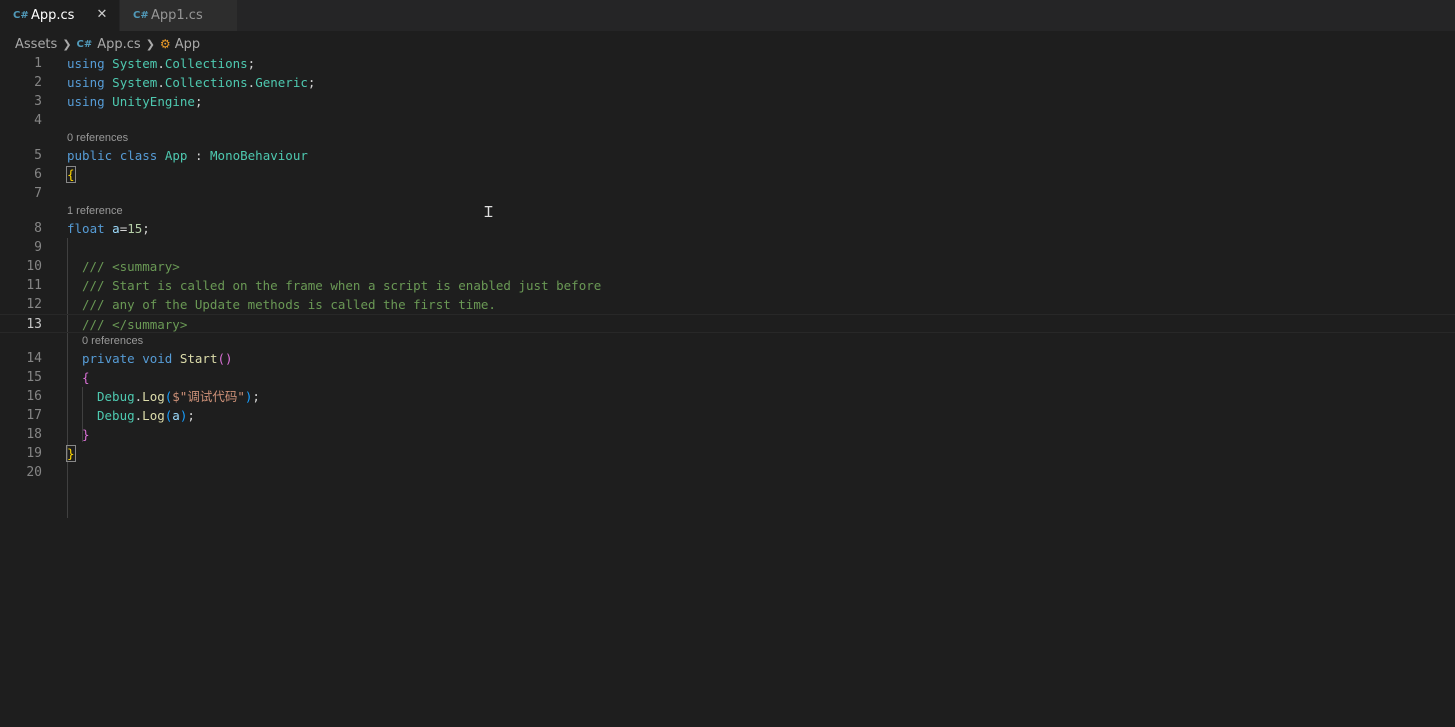  Describe the element at coordinates (102, 15) in the screenshot. I see `close-icon: ✕` at that location.